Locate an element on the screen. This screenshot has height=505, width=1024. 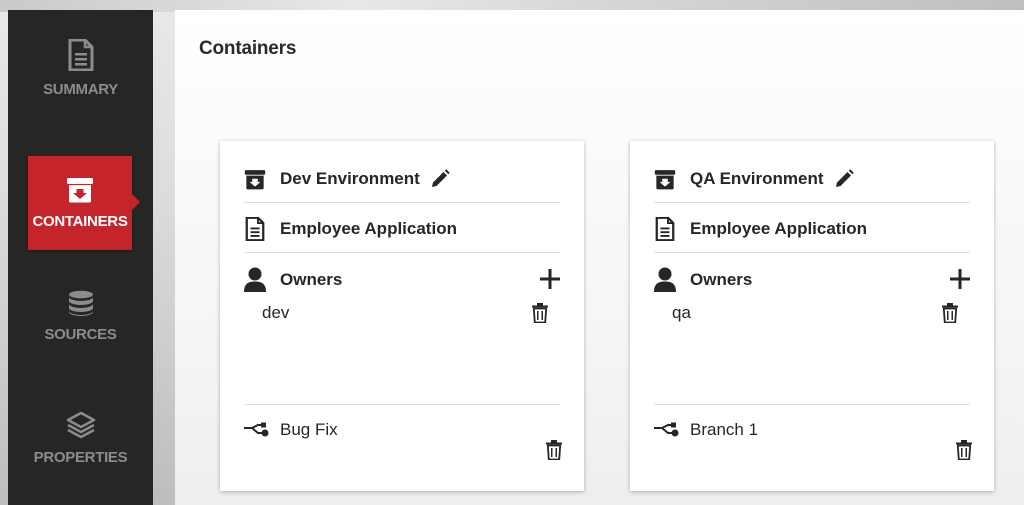
environment-row: QA Environment is located at coordinates (812, 179).